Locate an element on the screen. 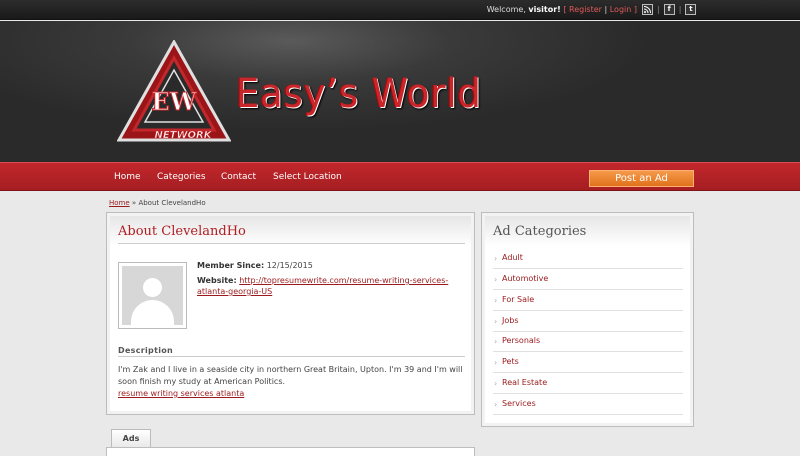 The height and width of the screenshot is (456, 800). breadcrumb: Home » About ClevelandHo is located at coordinates (157, 203).